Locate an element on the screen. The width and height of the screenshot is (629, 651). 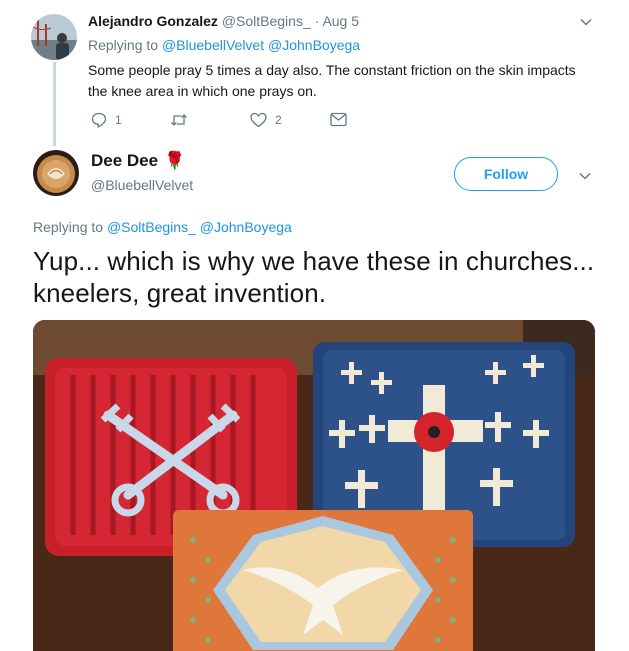
author-handle: @SoltBegins_ is located at coordinates (266, 21).